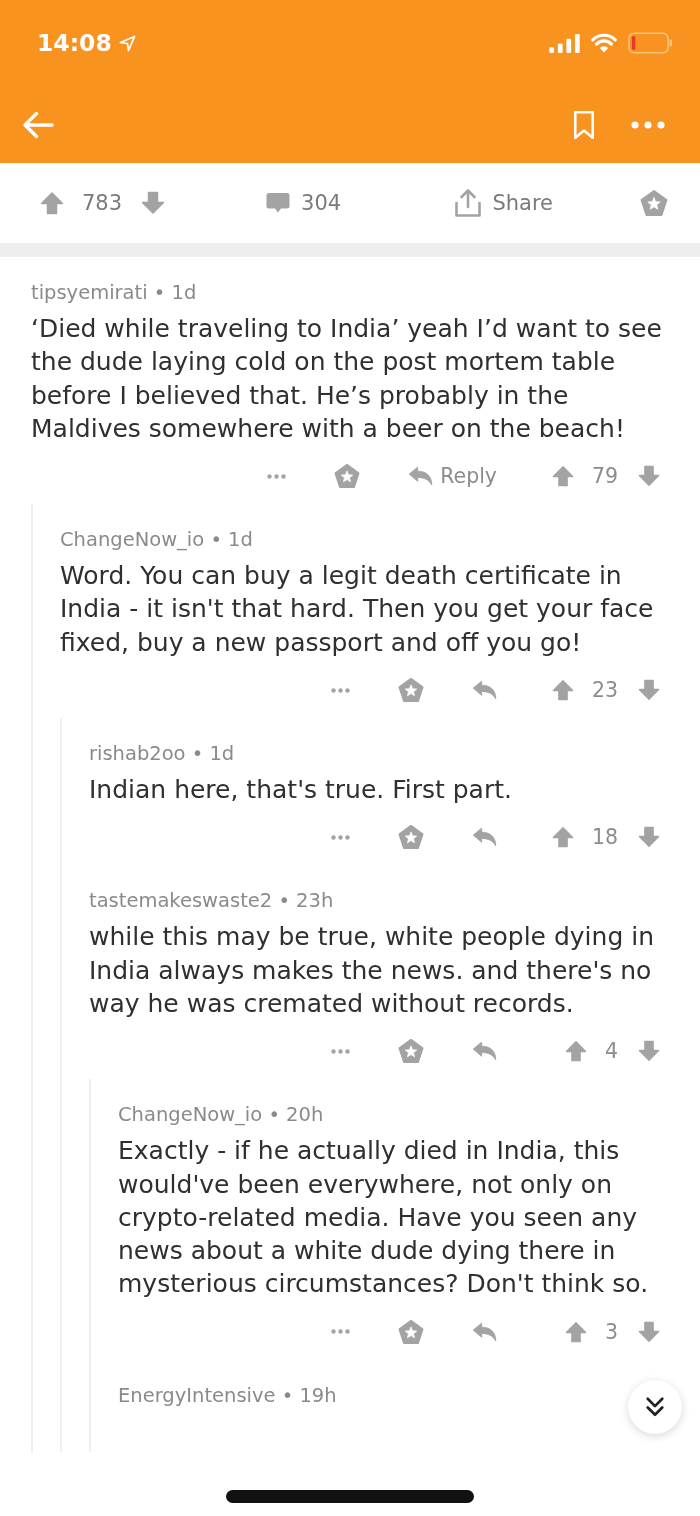 The image size is (700, 1516). Describe the element at coordinates (278, 203) in the screenshot. I see `speech-bubble-icon` at that location.